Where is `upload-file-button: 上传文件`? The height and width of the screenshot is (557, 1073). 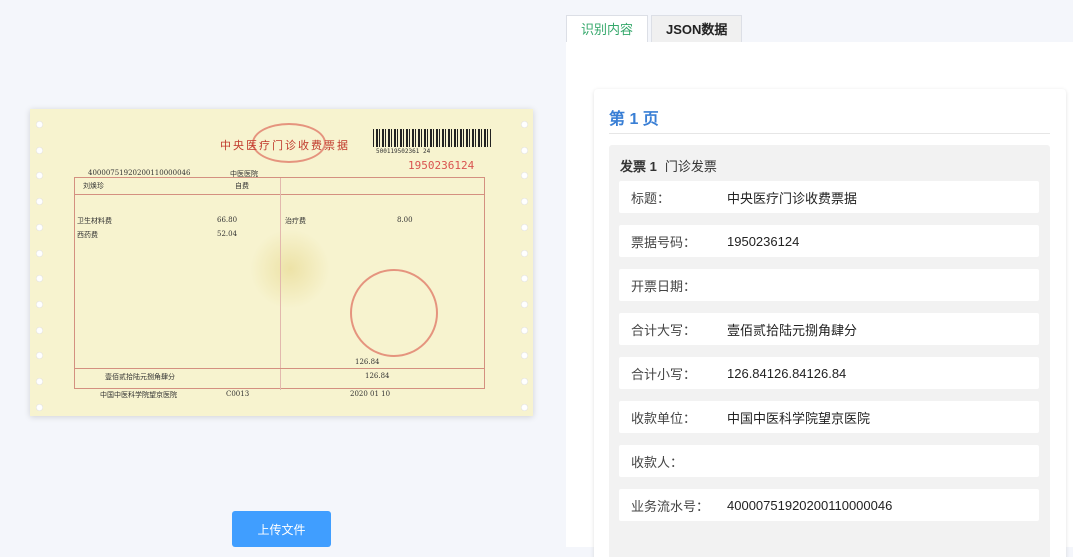 upload-file-button: 上传文件 is located at coordinates (281, 529).